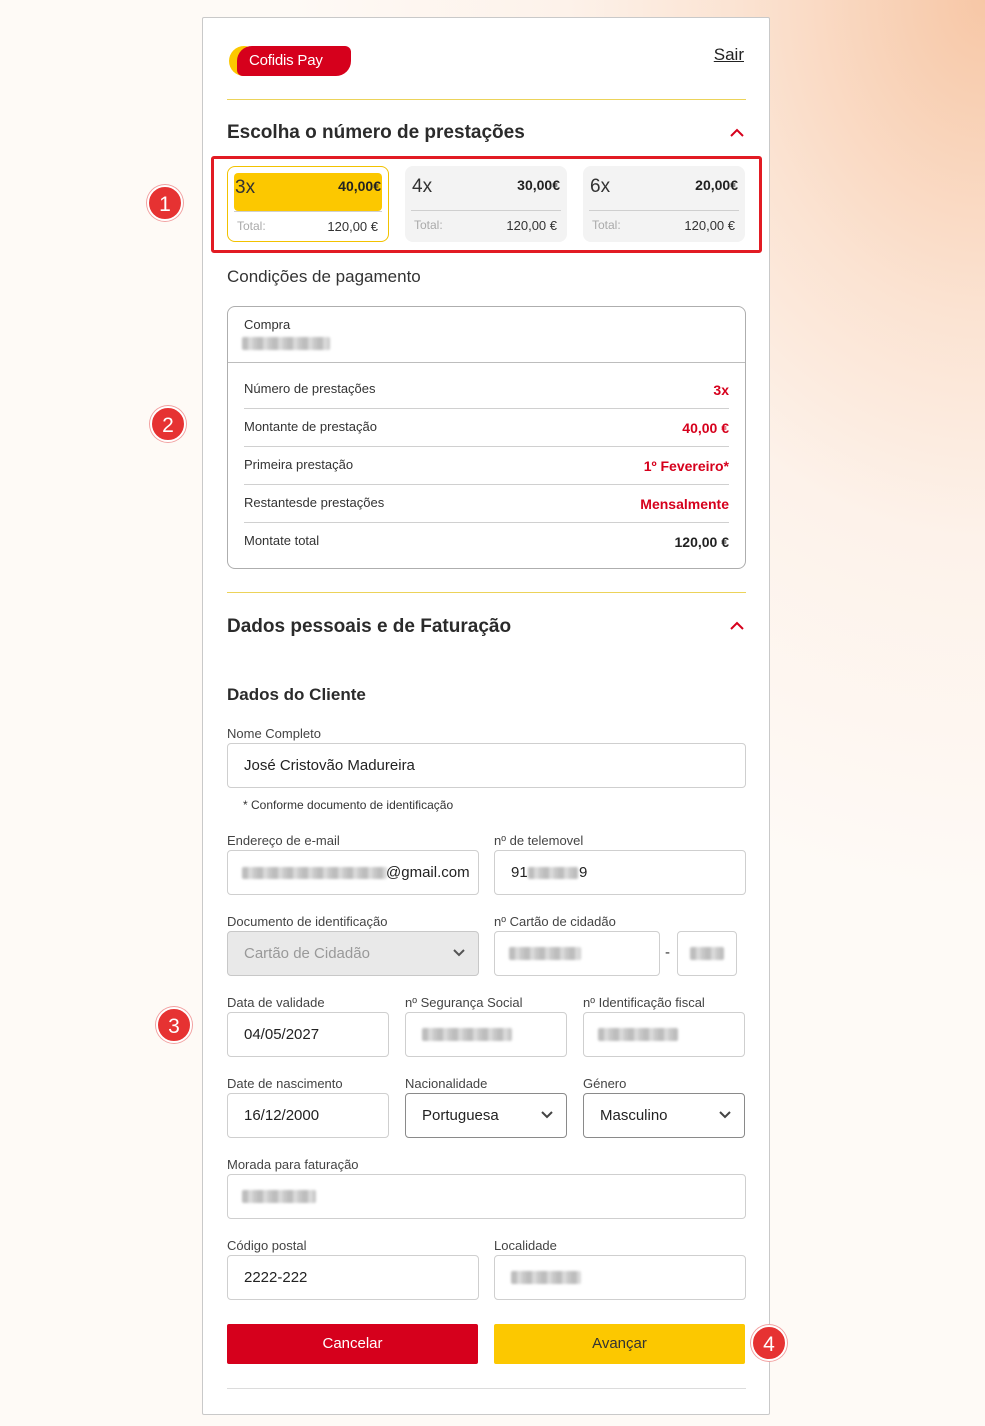 The width and height of the screenshot is (985, 1426). Describe the element at coordinates (634, 1115) in the screenshot. I see `gender-value: Masculino` at that location.